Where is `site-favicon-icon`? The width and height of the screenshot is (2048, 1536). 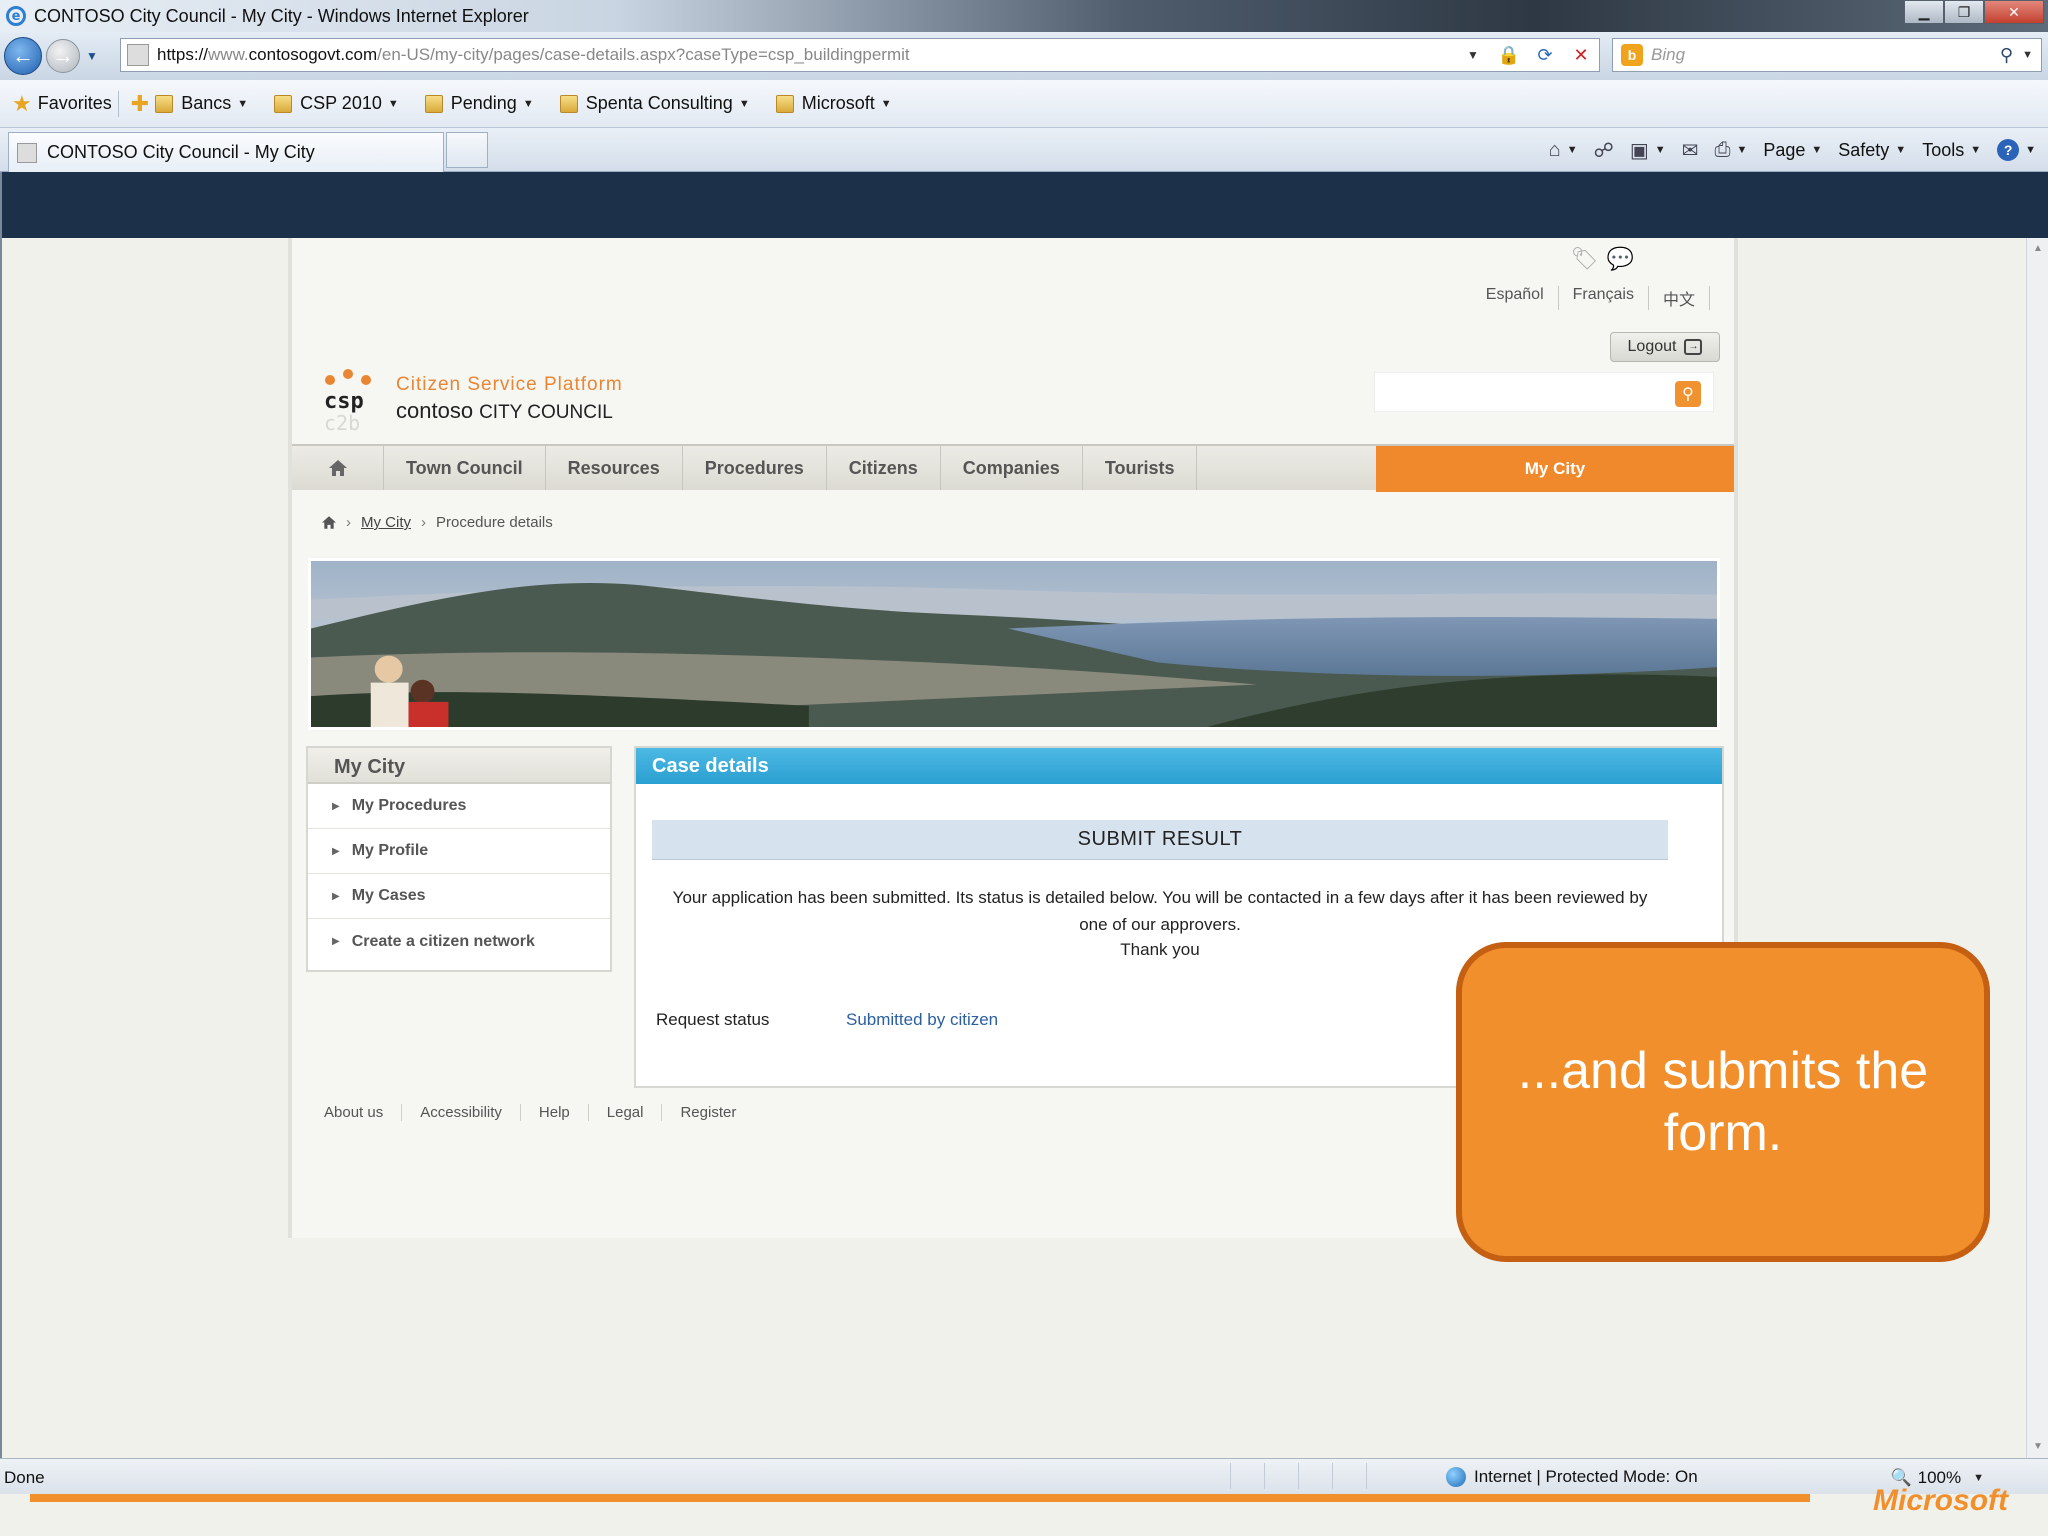
site-favicon-icon is located at coordinates (138, 55).